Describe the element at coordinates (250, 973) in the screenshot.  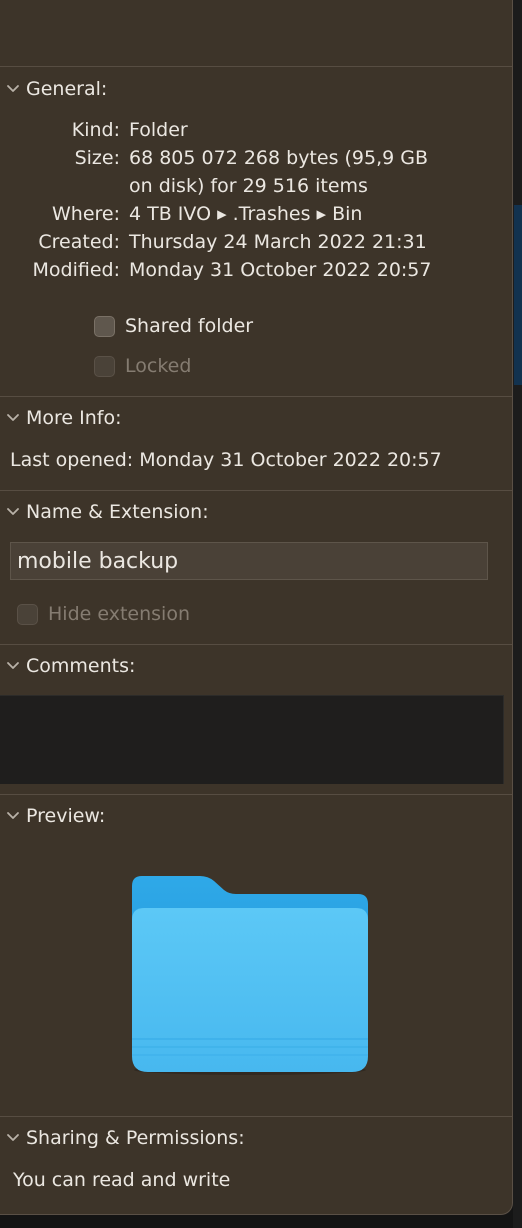
I see `folder-icon` at that location.